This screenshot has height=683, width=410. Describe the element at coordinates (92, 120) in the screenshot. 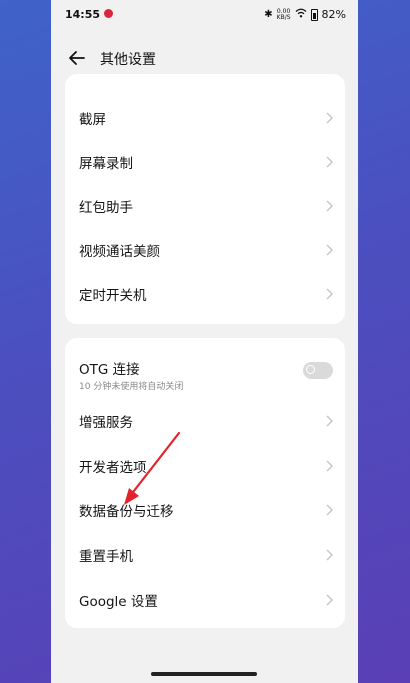

I see `row-label: 截屏` at that location.